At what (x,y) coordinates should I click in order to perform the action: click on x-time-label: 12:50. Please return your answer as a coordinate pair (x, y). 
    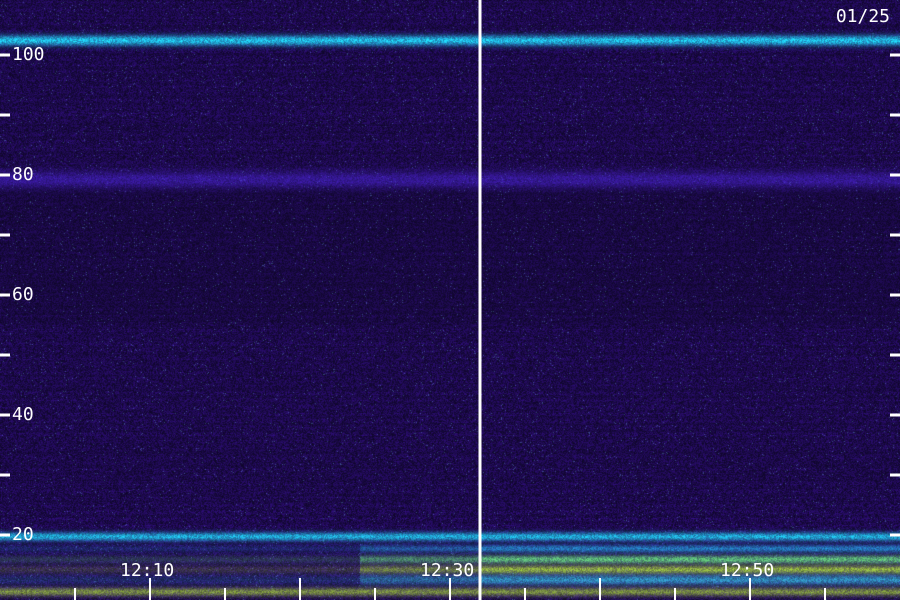
    Looking at the image, I should click on (747, 570).